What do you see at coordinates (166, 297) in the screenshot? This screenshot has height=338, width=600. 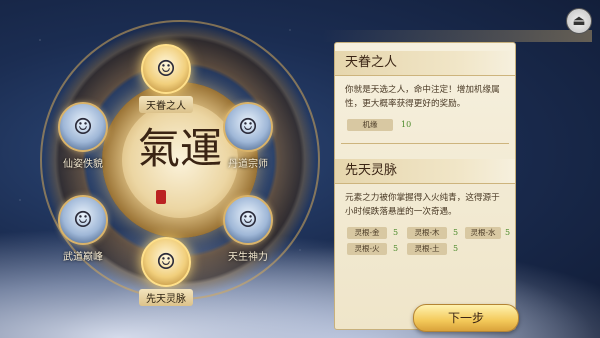 I see `talent-node-label: 先天灵脉` at bounding box center [166, 297].